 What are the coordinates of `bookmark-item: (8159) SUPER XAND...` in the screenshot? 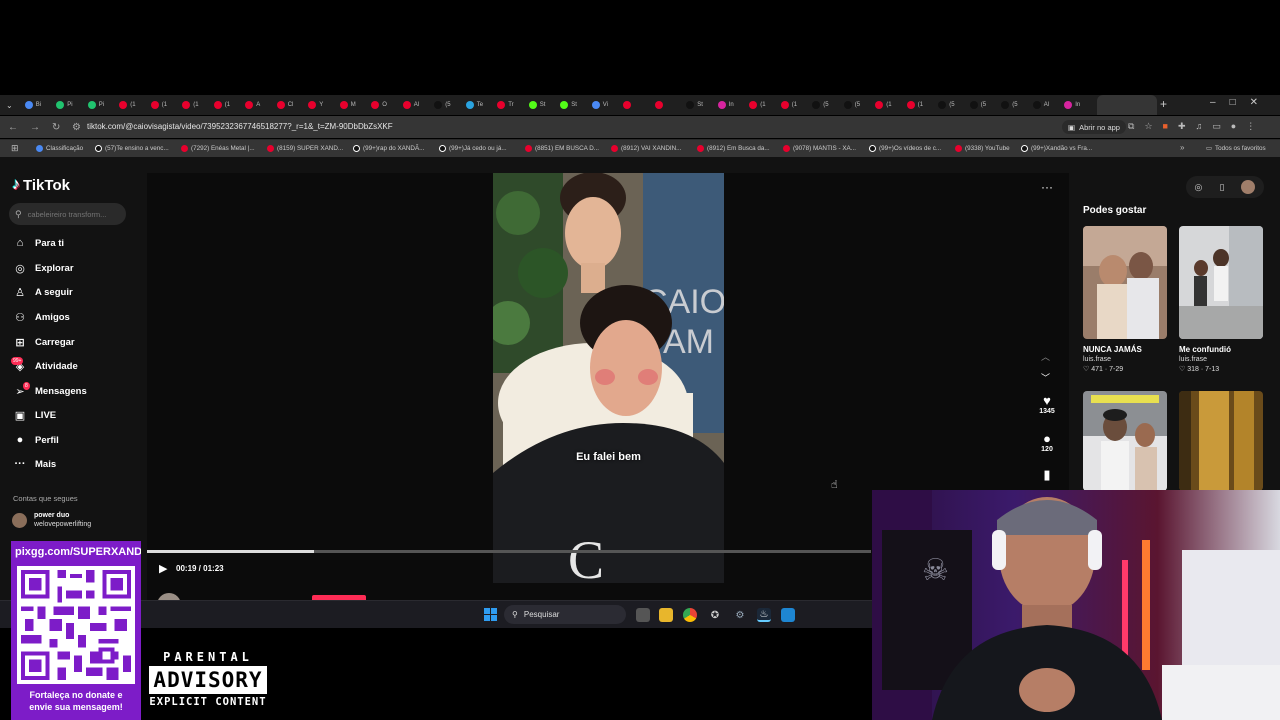 It's located at (305, 148).